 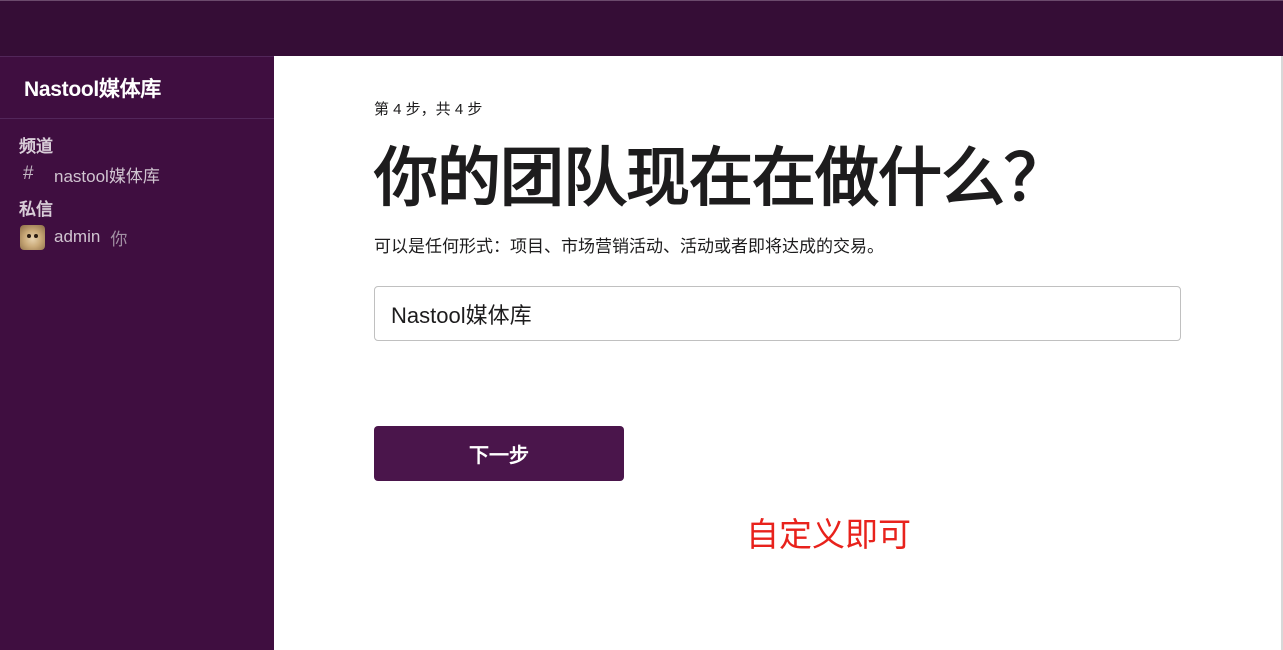 I want to click on dm-name: admin, so click(x=77, y=236).